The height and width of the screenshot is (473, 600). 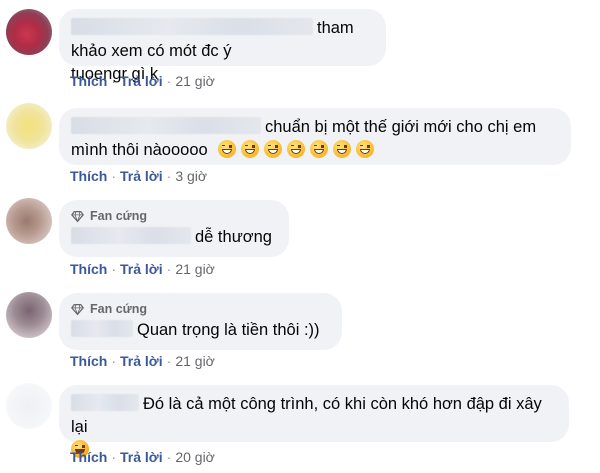 I want to click on comment-text-cont: mình thôi nàooooo, so click(x=139, y=150).